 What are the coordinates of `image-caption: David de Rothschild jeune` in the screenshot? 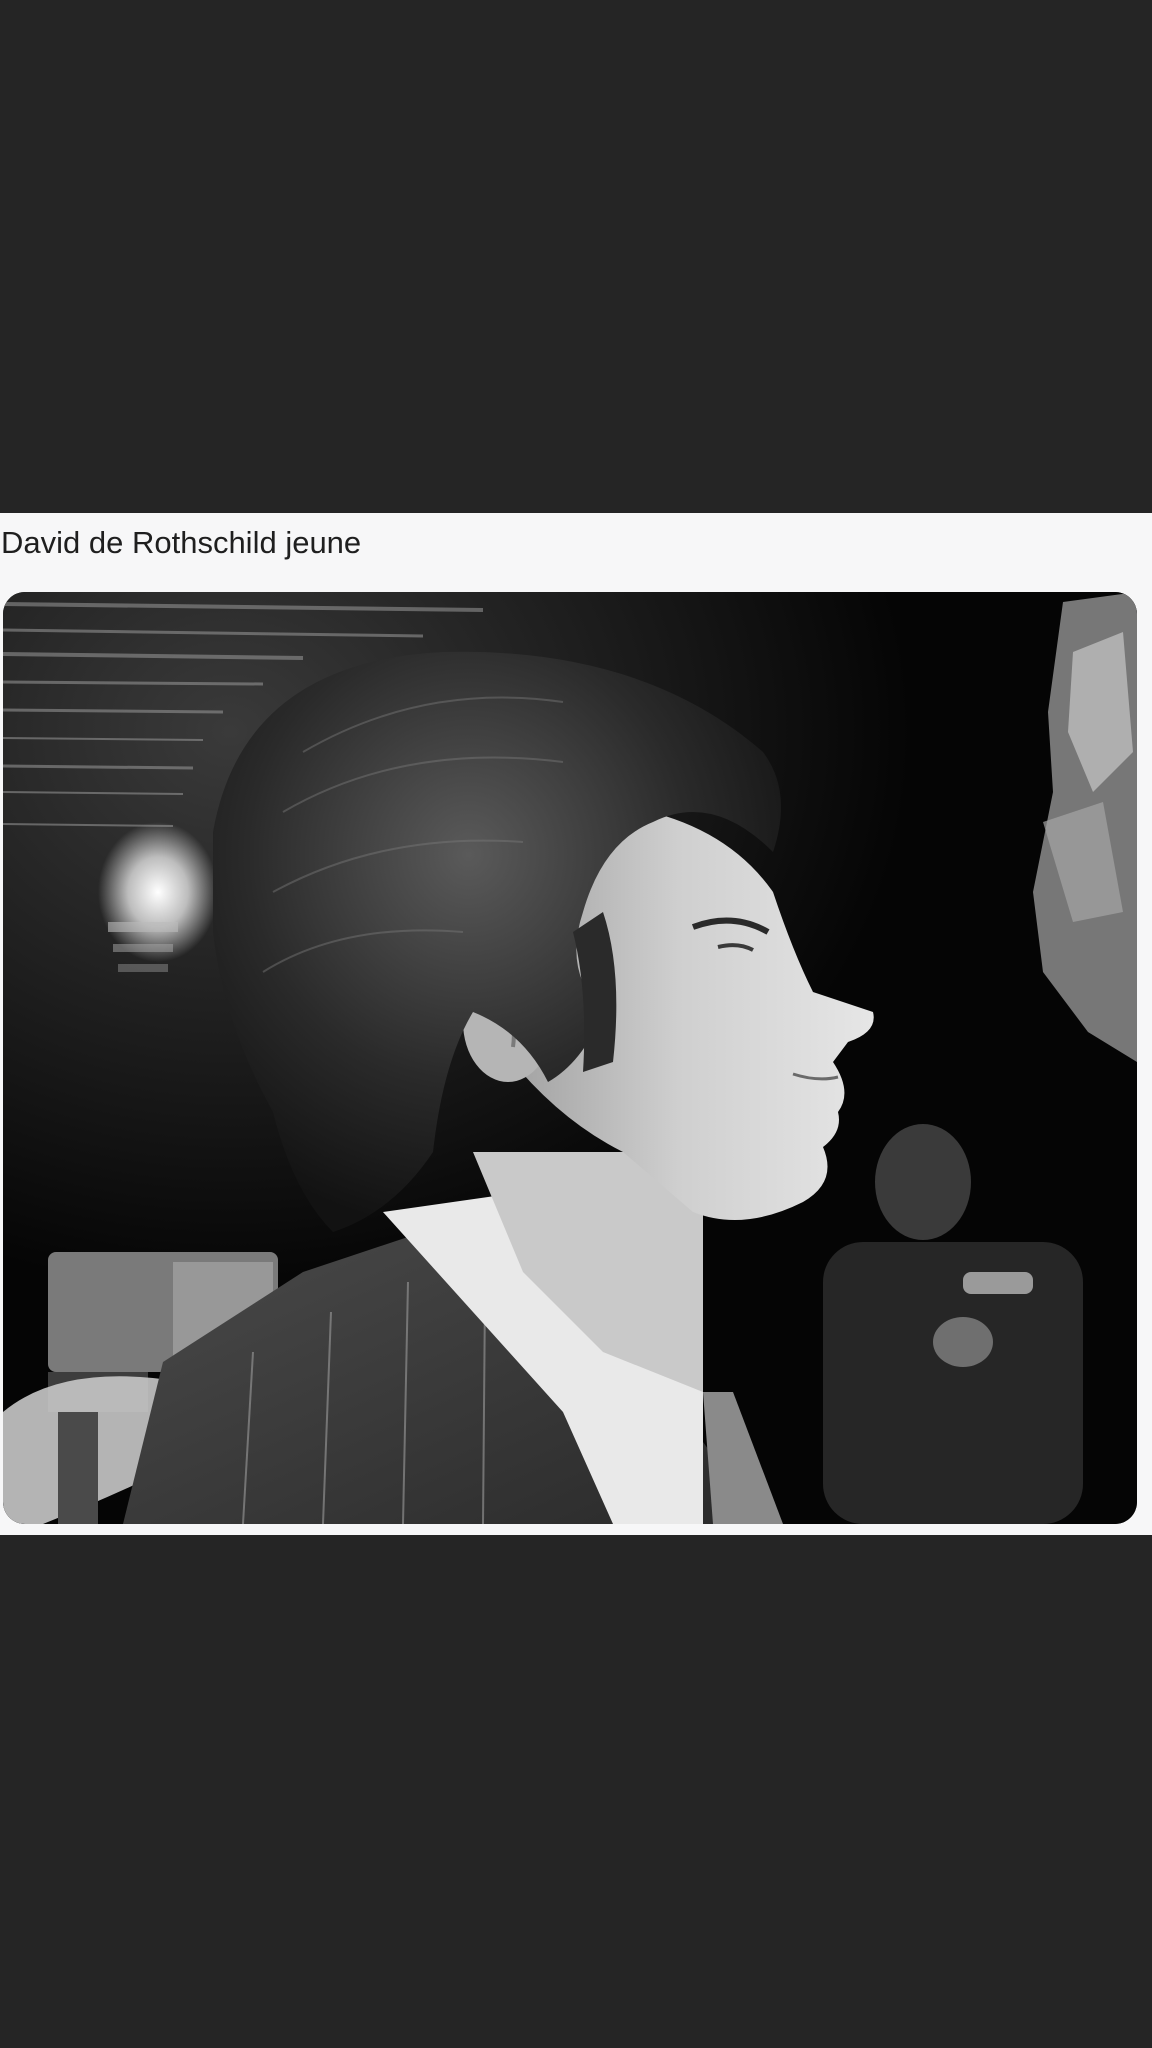 It's located at (181, 542).